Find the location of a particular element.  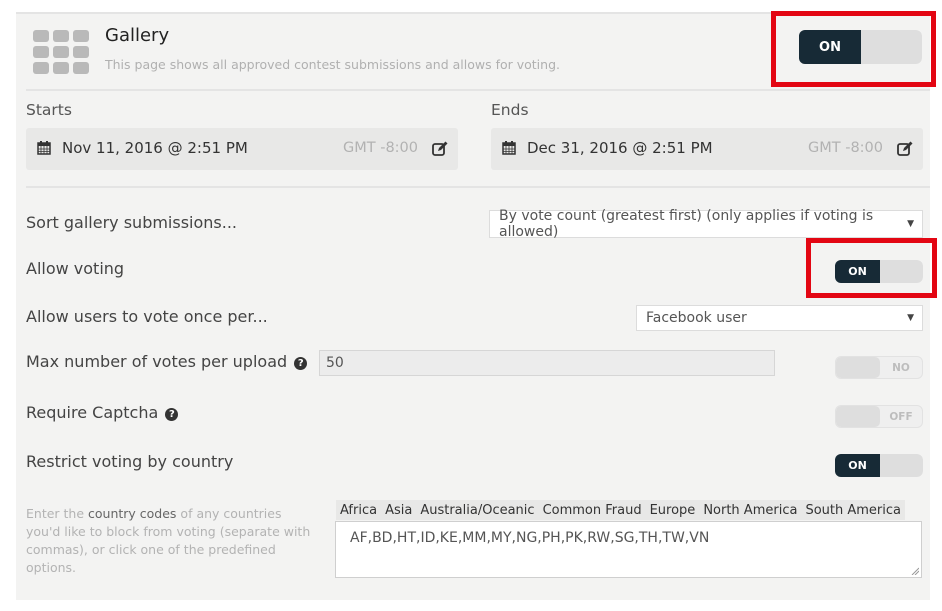

captcha-label: Require Captcha ? is located at coordinates (102, 412).